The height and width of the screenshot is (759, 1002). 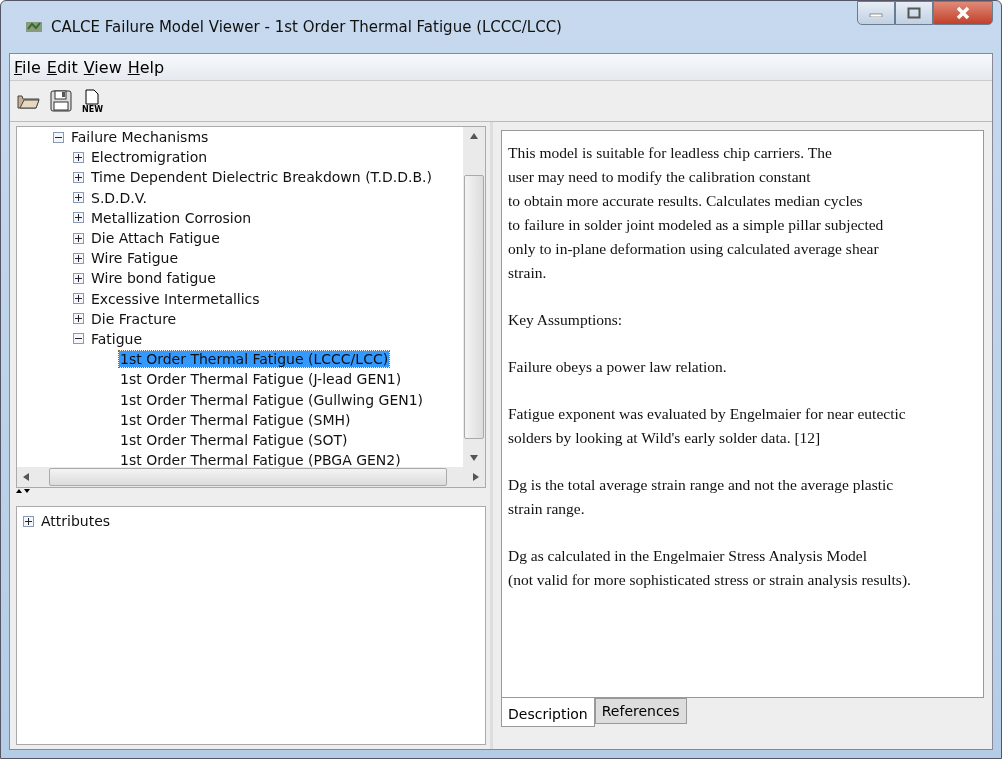 I want to click on menu-item: Edit, so click(x=62, y=67).